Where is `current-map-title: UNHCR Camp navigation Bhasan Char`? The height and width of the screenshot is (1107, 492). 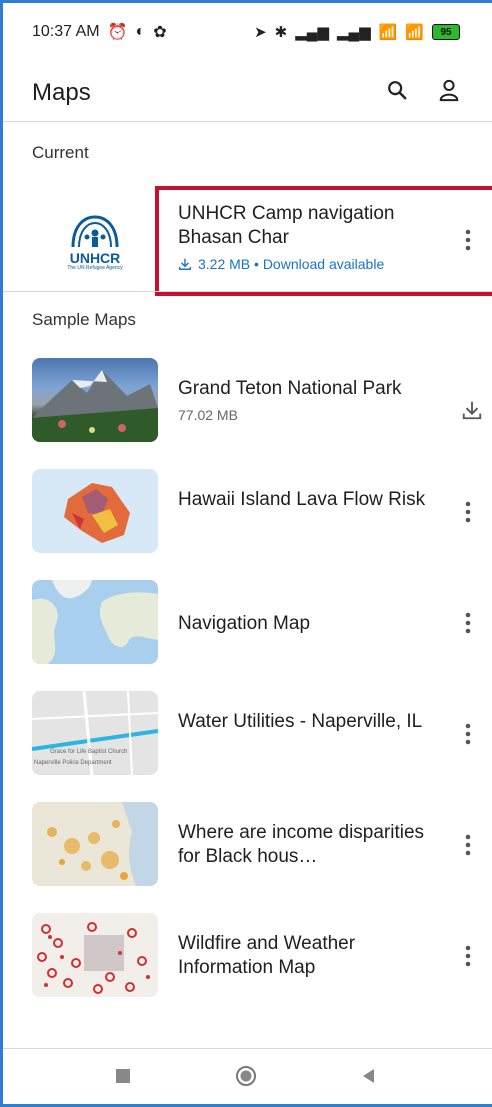 current-map-title: UNHCR Camp navigation Bhasan Char is located at coordinates (286, 225).